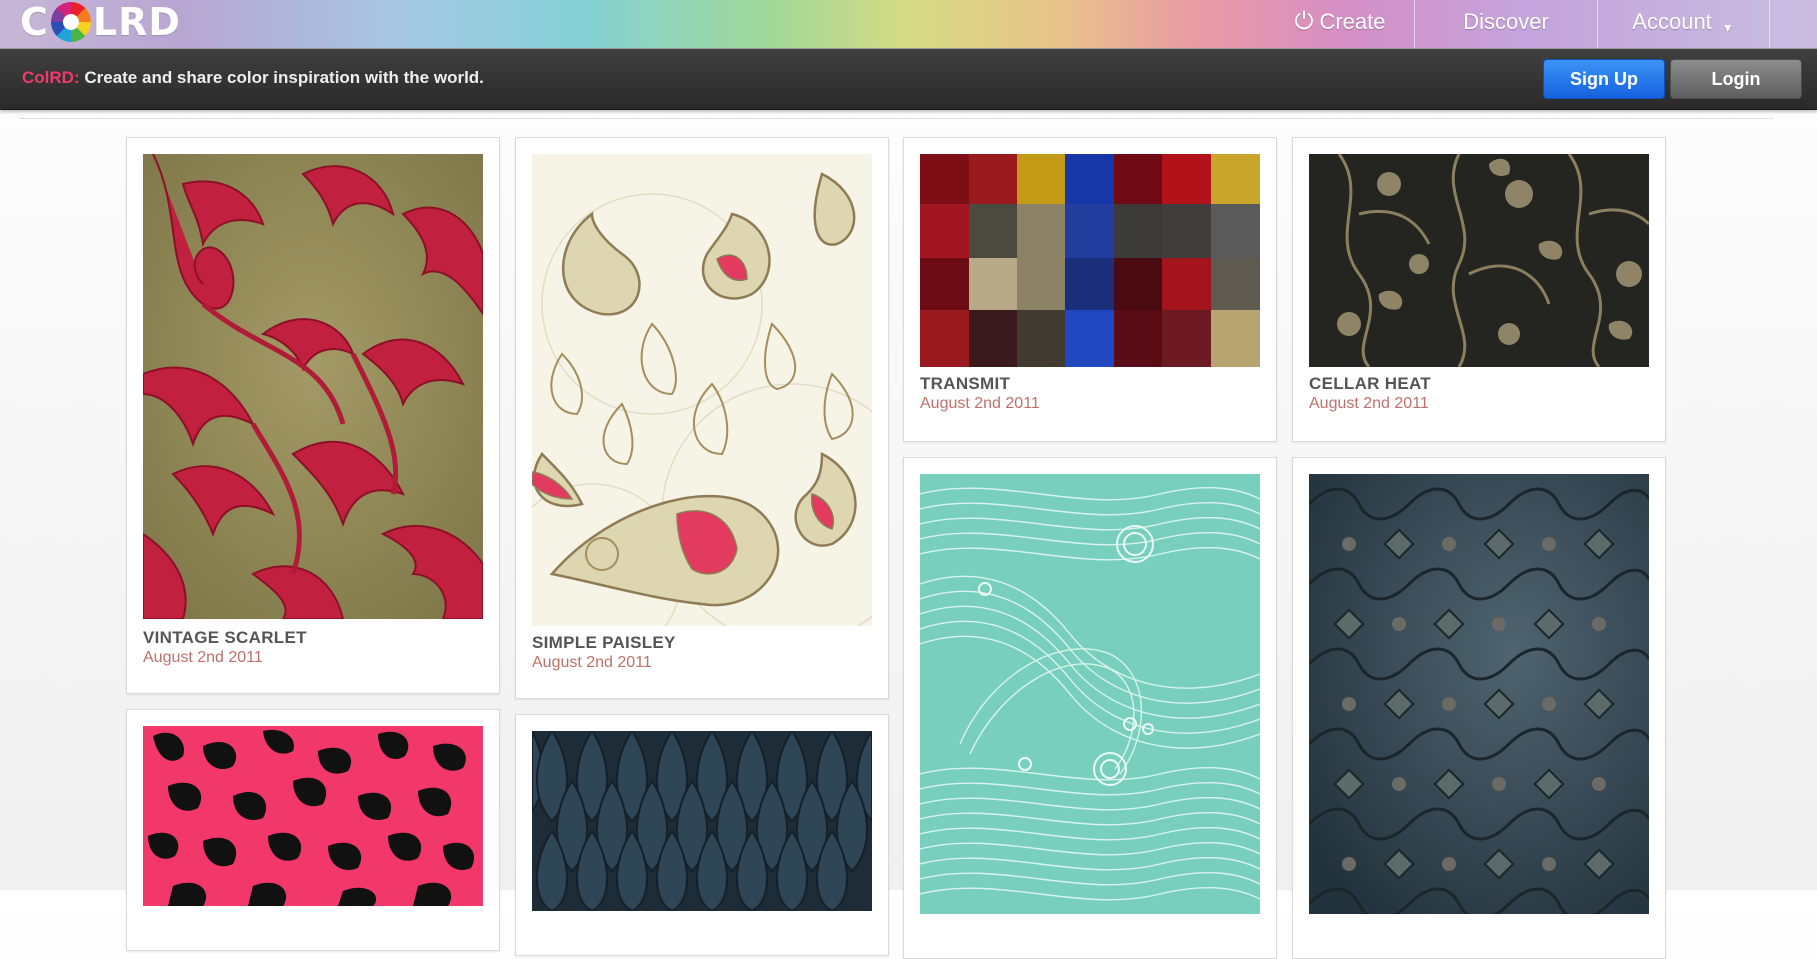 The width and height of the screenshot is (1817, 959). I want to click on pattern-card: VINTAGE SCARLET August 2nd 2011, so click(313, 415).